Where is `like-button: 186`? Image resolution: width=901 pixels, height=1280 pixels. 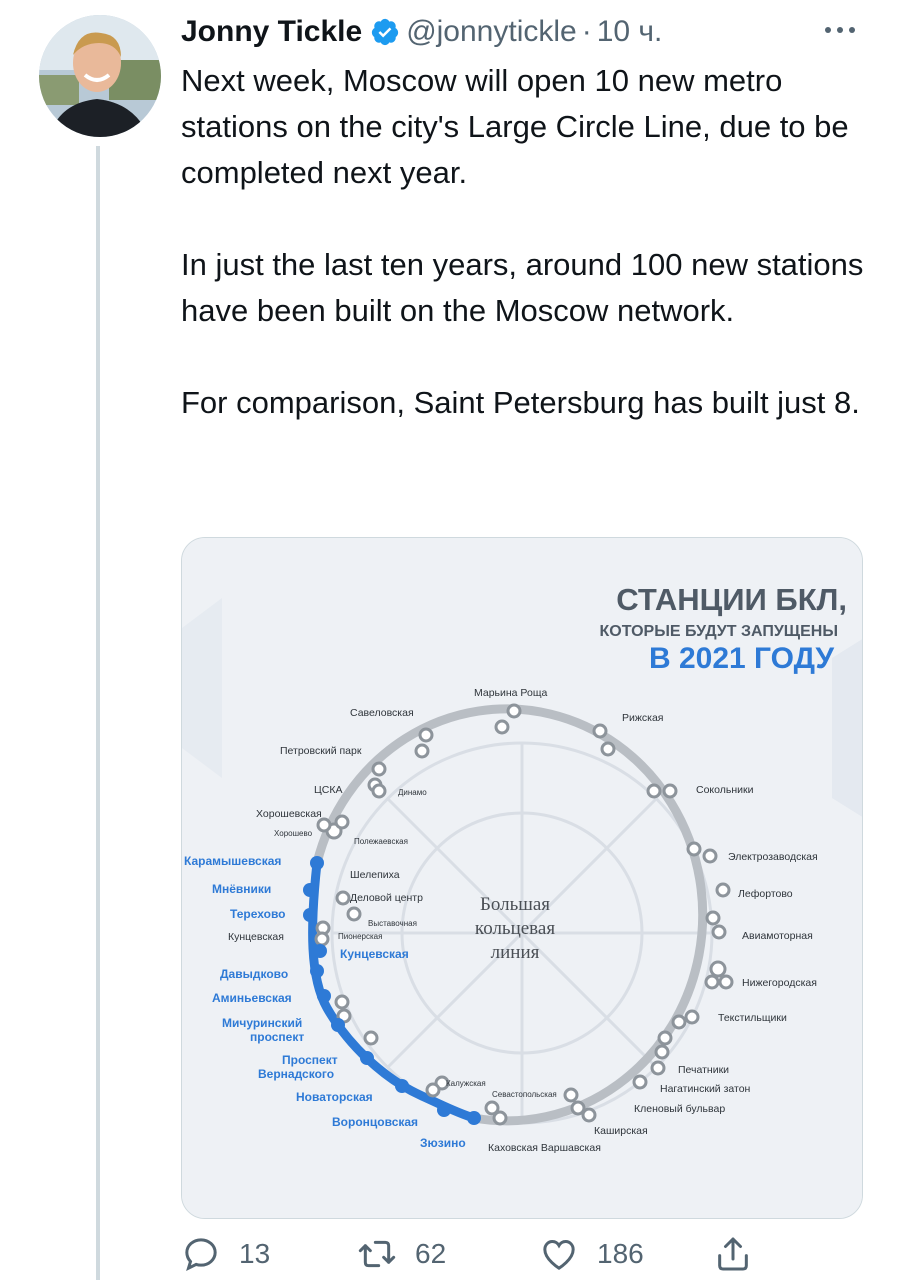 like-button: 186 is located at coordinates (591, 1254).